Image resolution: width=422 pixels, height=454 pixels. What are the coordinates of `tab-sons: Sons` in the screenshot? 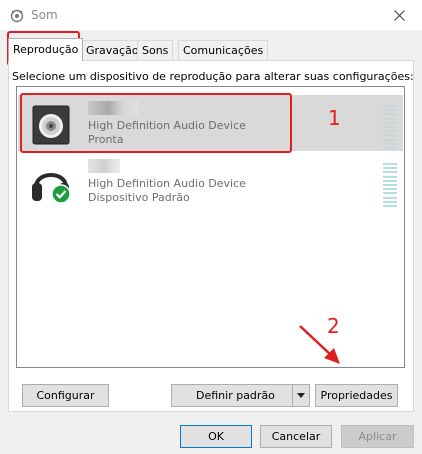 It's located at (155, 50).